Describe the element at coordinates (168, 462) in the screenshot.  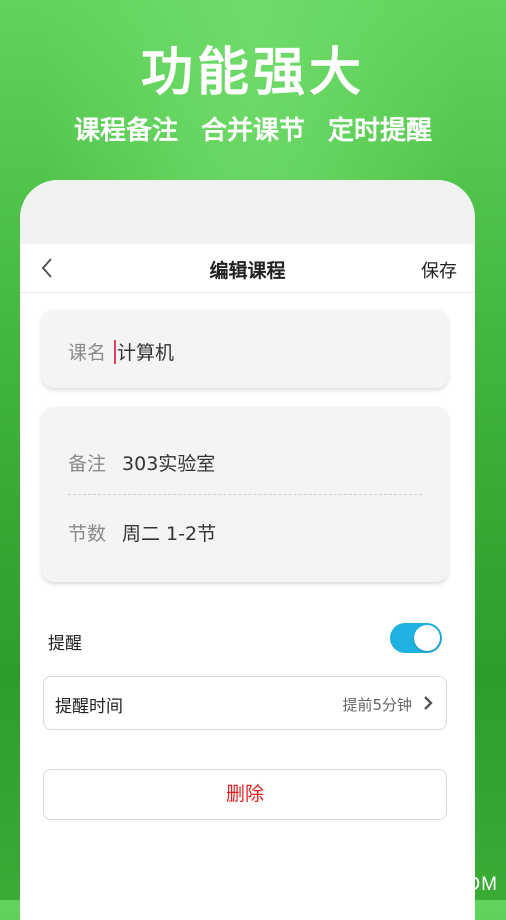
I see `note-value: 303实验室` at that location.